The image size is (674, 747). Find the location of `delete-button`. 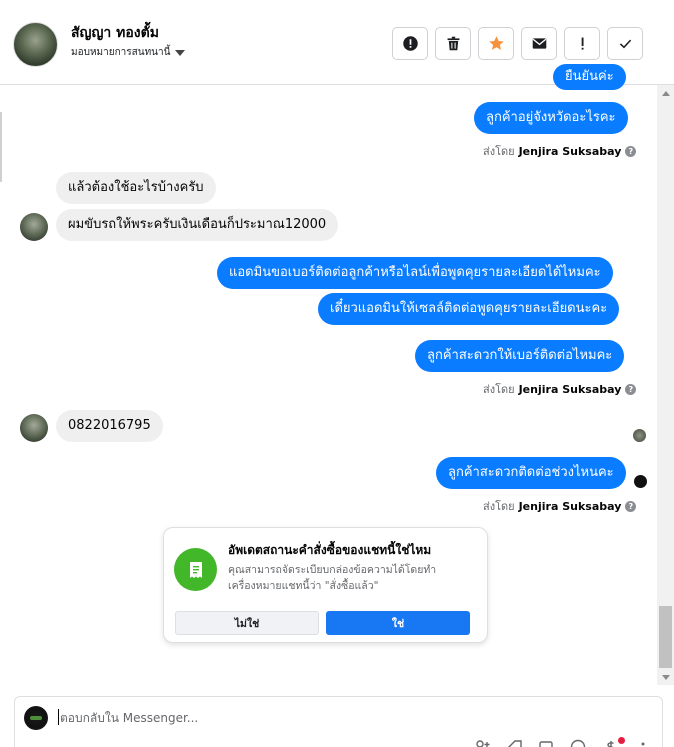

delete-button is located at coordinates (453, 43).